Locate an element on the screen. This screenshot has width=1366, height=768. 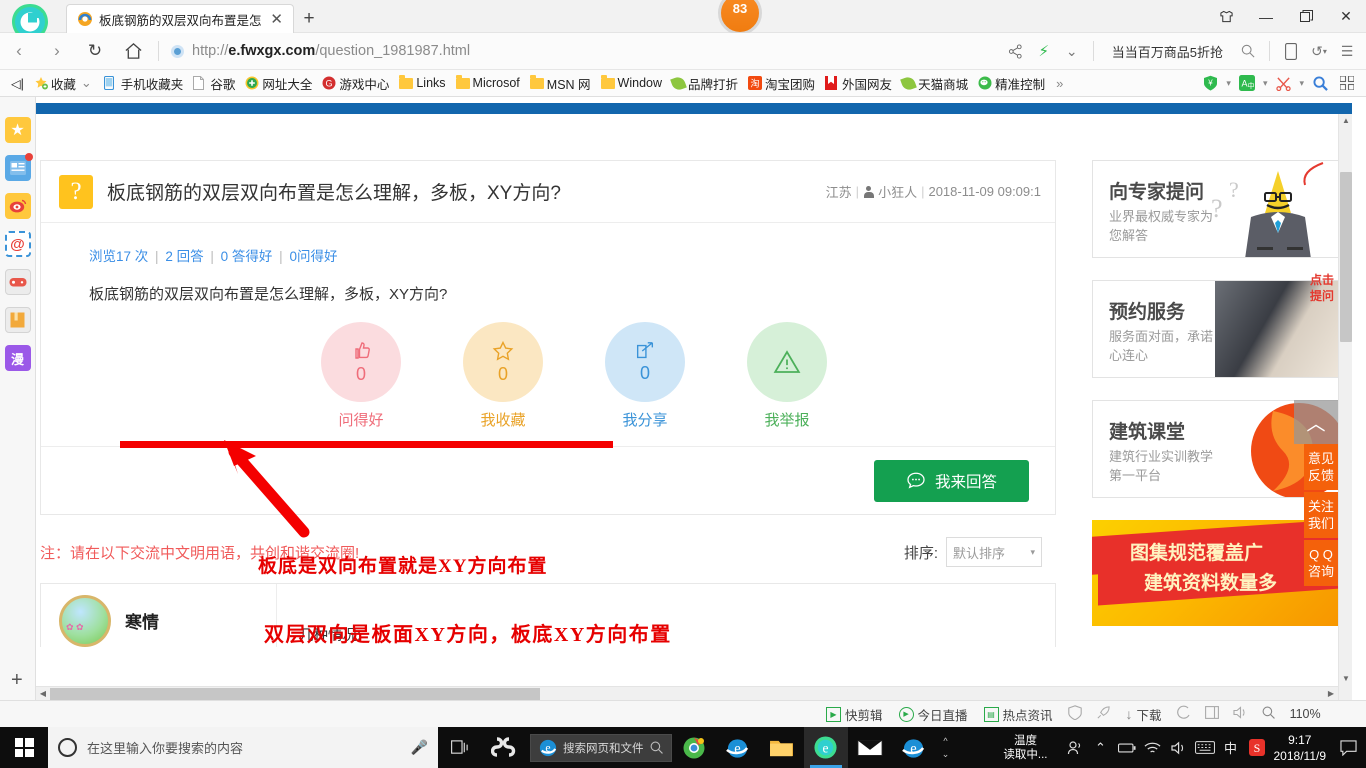
search-icon is located at coordinates (1268, 714).